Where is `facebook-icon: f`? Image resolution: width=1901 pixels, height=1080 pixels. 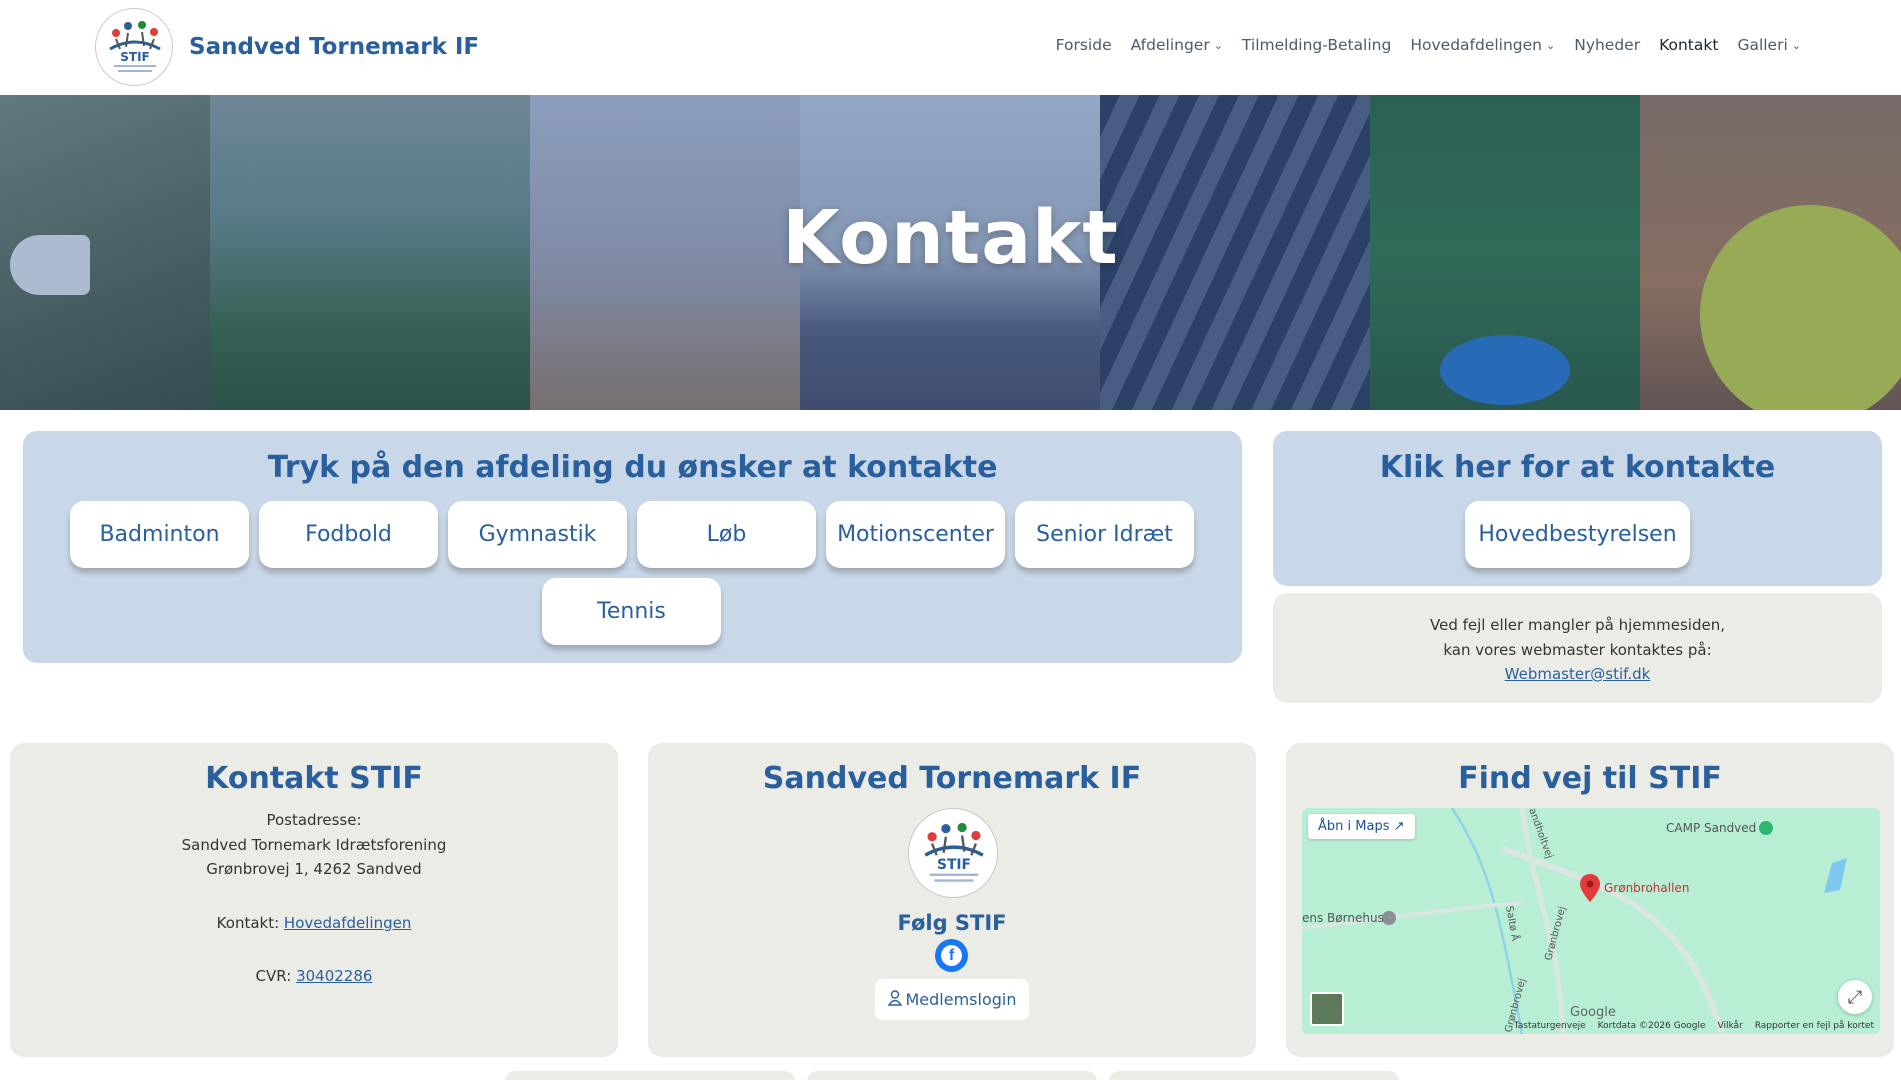 facebook-icon: f is located at coordinates (951, 955).